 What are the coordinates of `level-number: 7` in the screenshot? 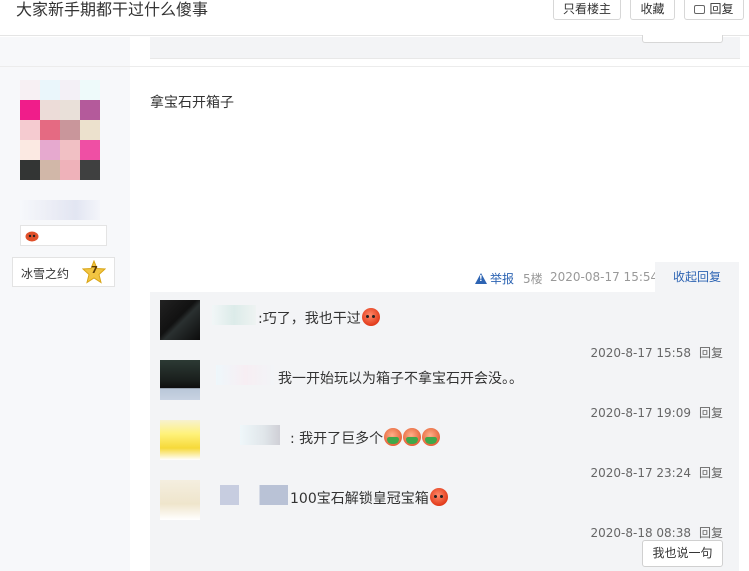 It's located at (94, 270).